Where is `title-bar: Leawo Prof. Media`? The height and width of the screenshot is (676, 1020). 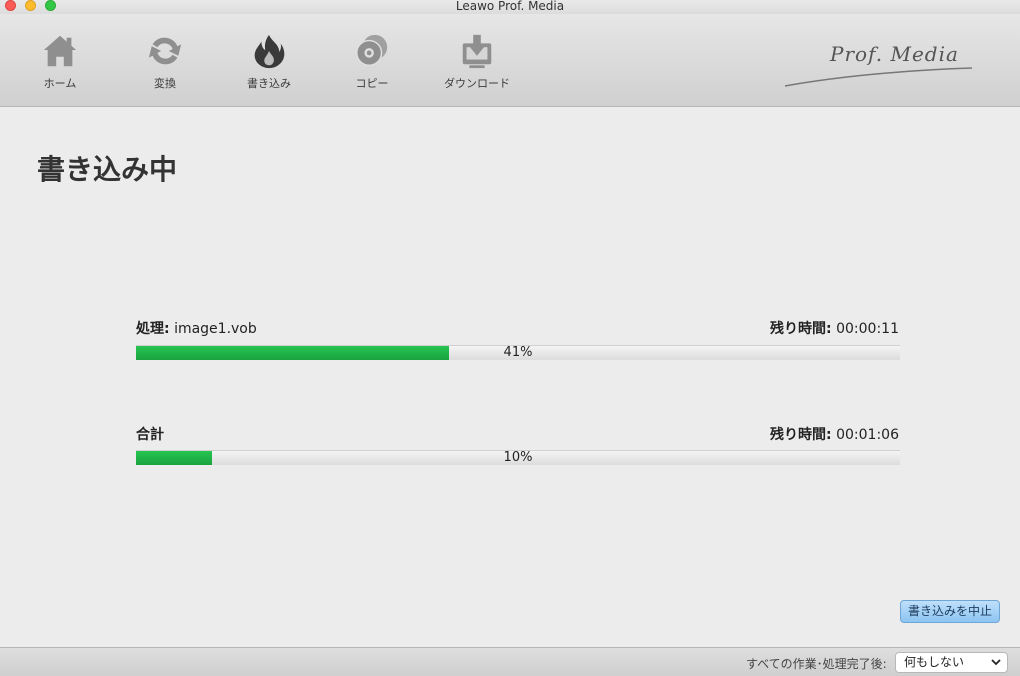
title-bar: Leawo Prof. Media is located at coordinates (510, 7).